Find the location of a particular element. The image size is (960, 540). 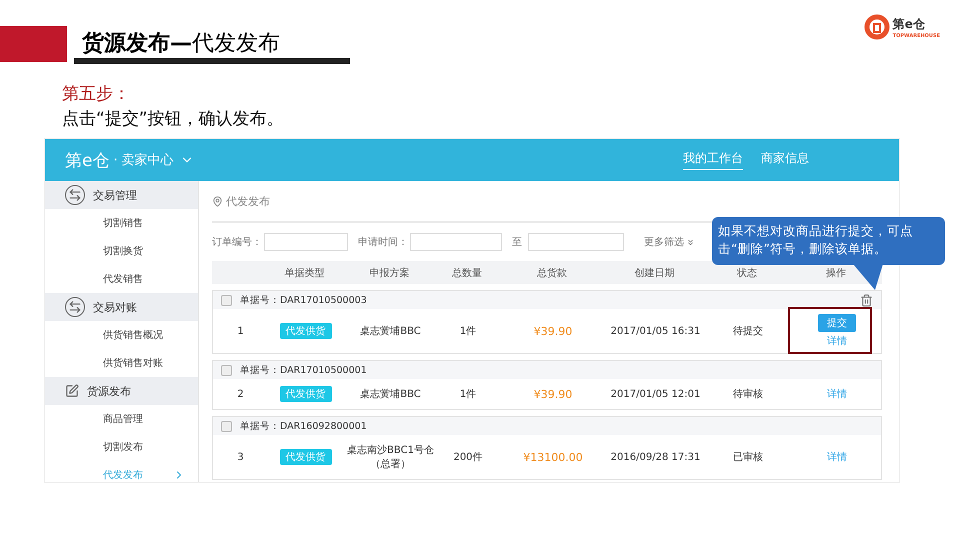

sidebar-item: 切割换货 is located at coordinates (121, 251).